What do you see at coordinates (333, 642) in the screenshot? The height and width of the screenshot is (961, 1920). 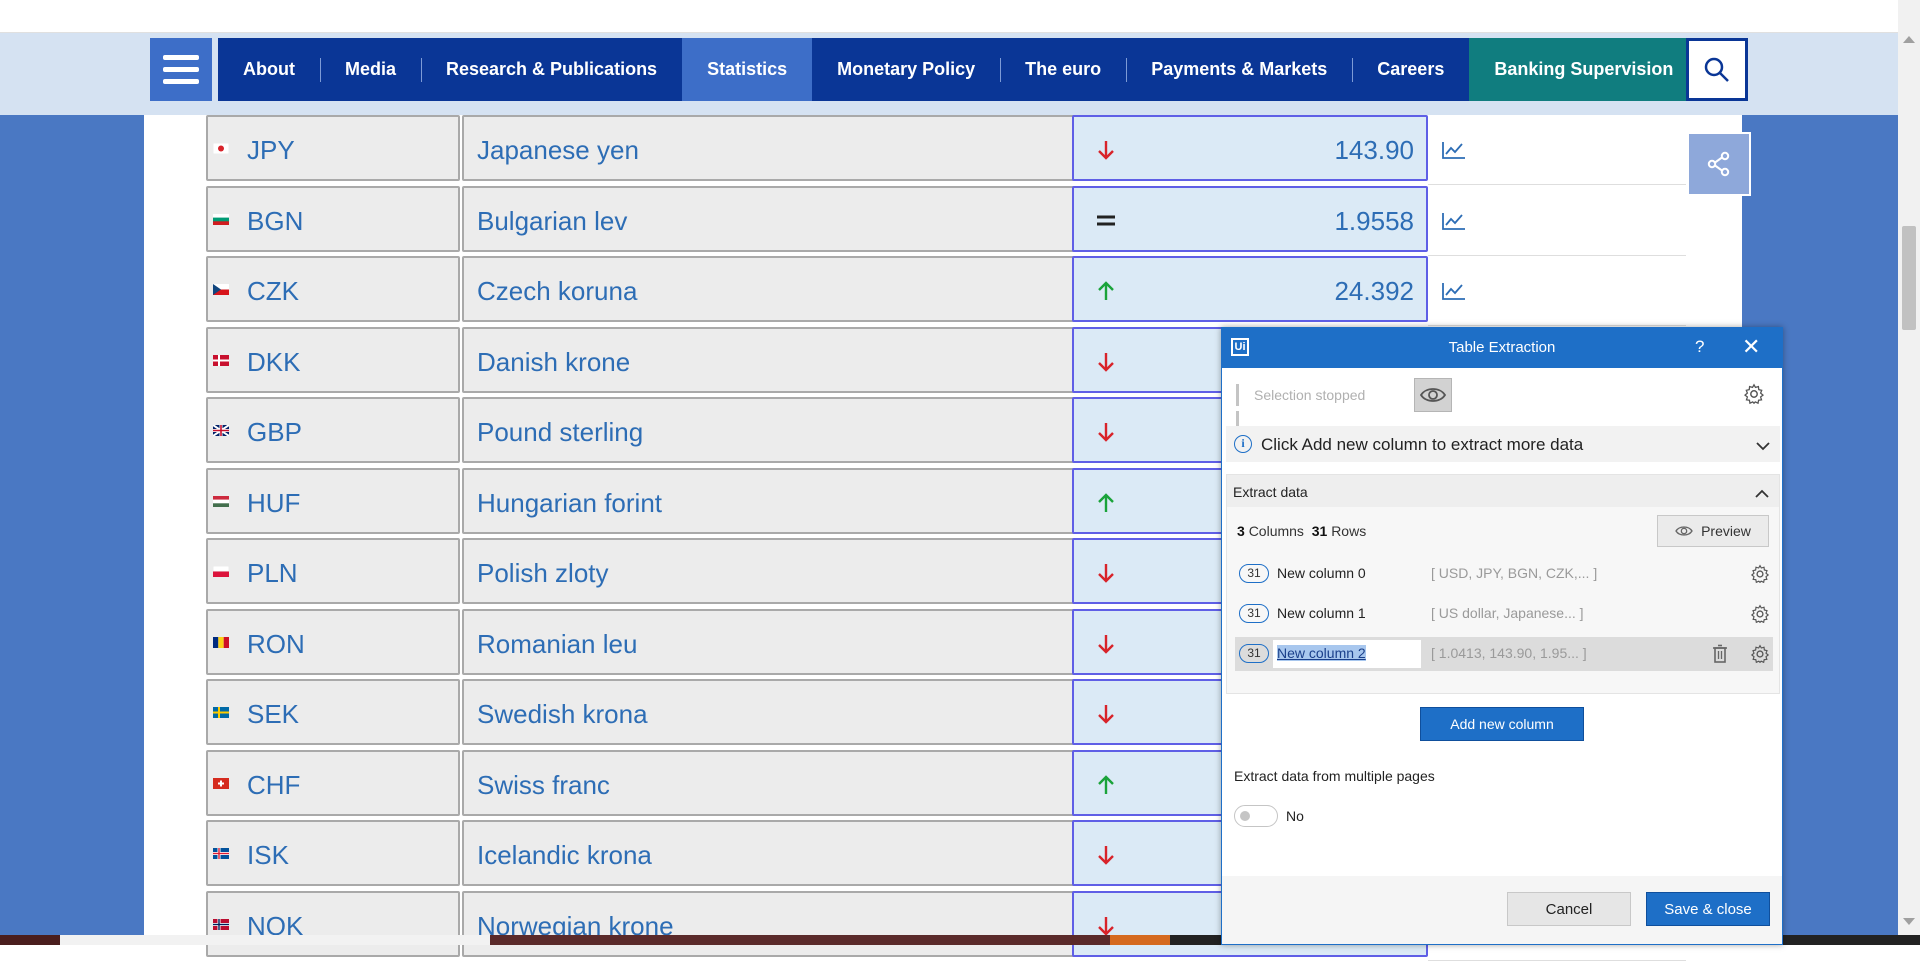 I see `currency-code-cell: RON` at bounding box center [333, 642].